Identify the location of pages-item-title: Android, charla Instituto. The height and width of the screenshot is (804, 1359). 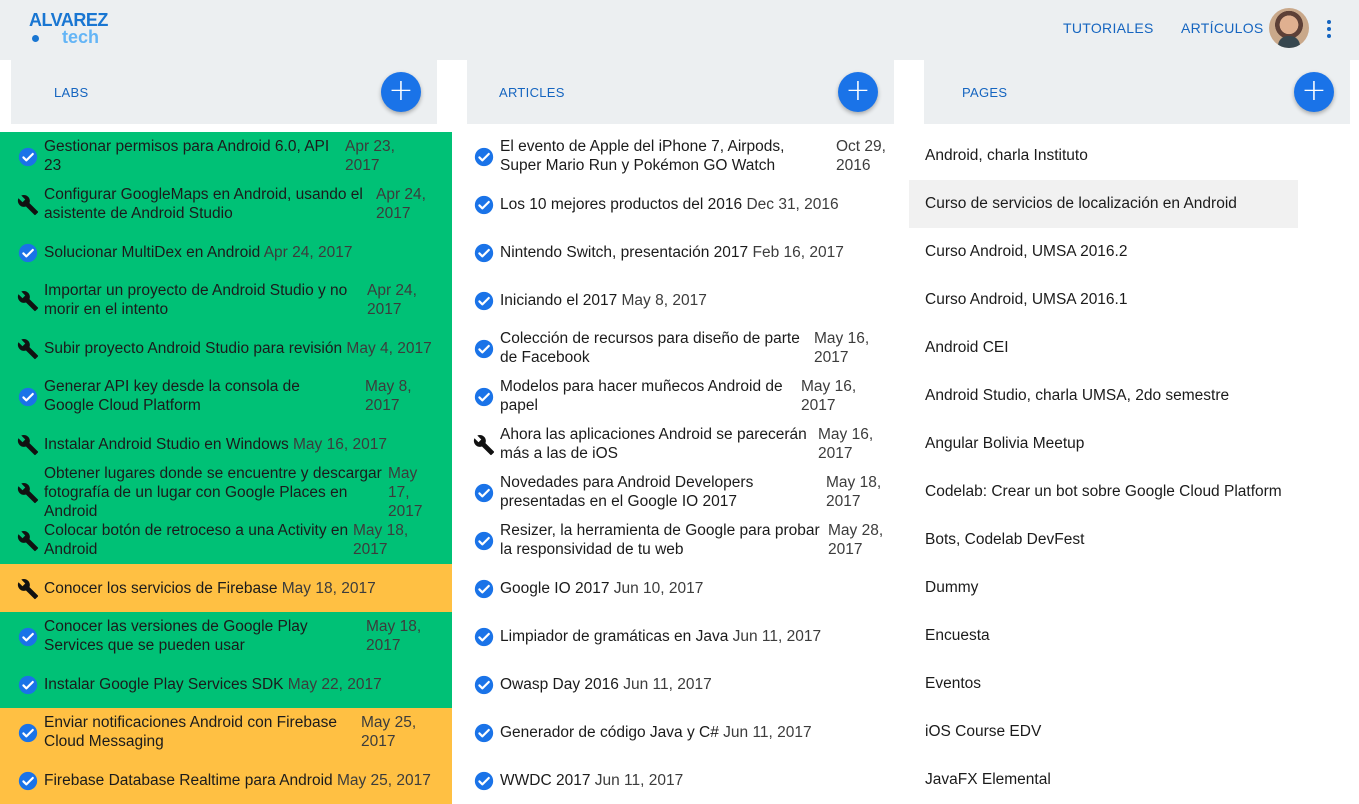
(1006, 155).